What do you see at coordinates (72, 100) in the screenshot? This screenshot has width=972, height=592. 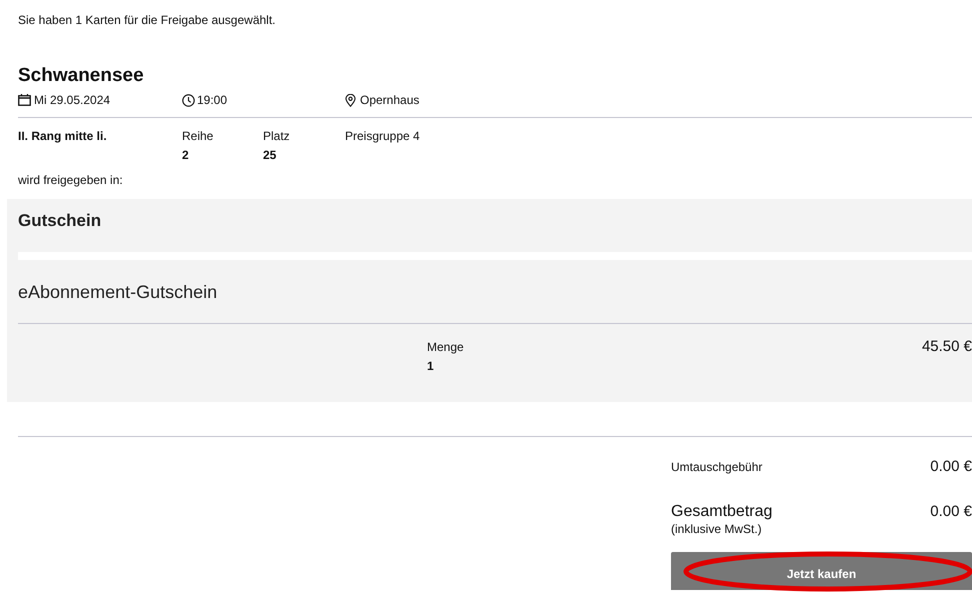 I see `event-date: Mi 29.05.2024` at bounding box center [72, 100].